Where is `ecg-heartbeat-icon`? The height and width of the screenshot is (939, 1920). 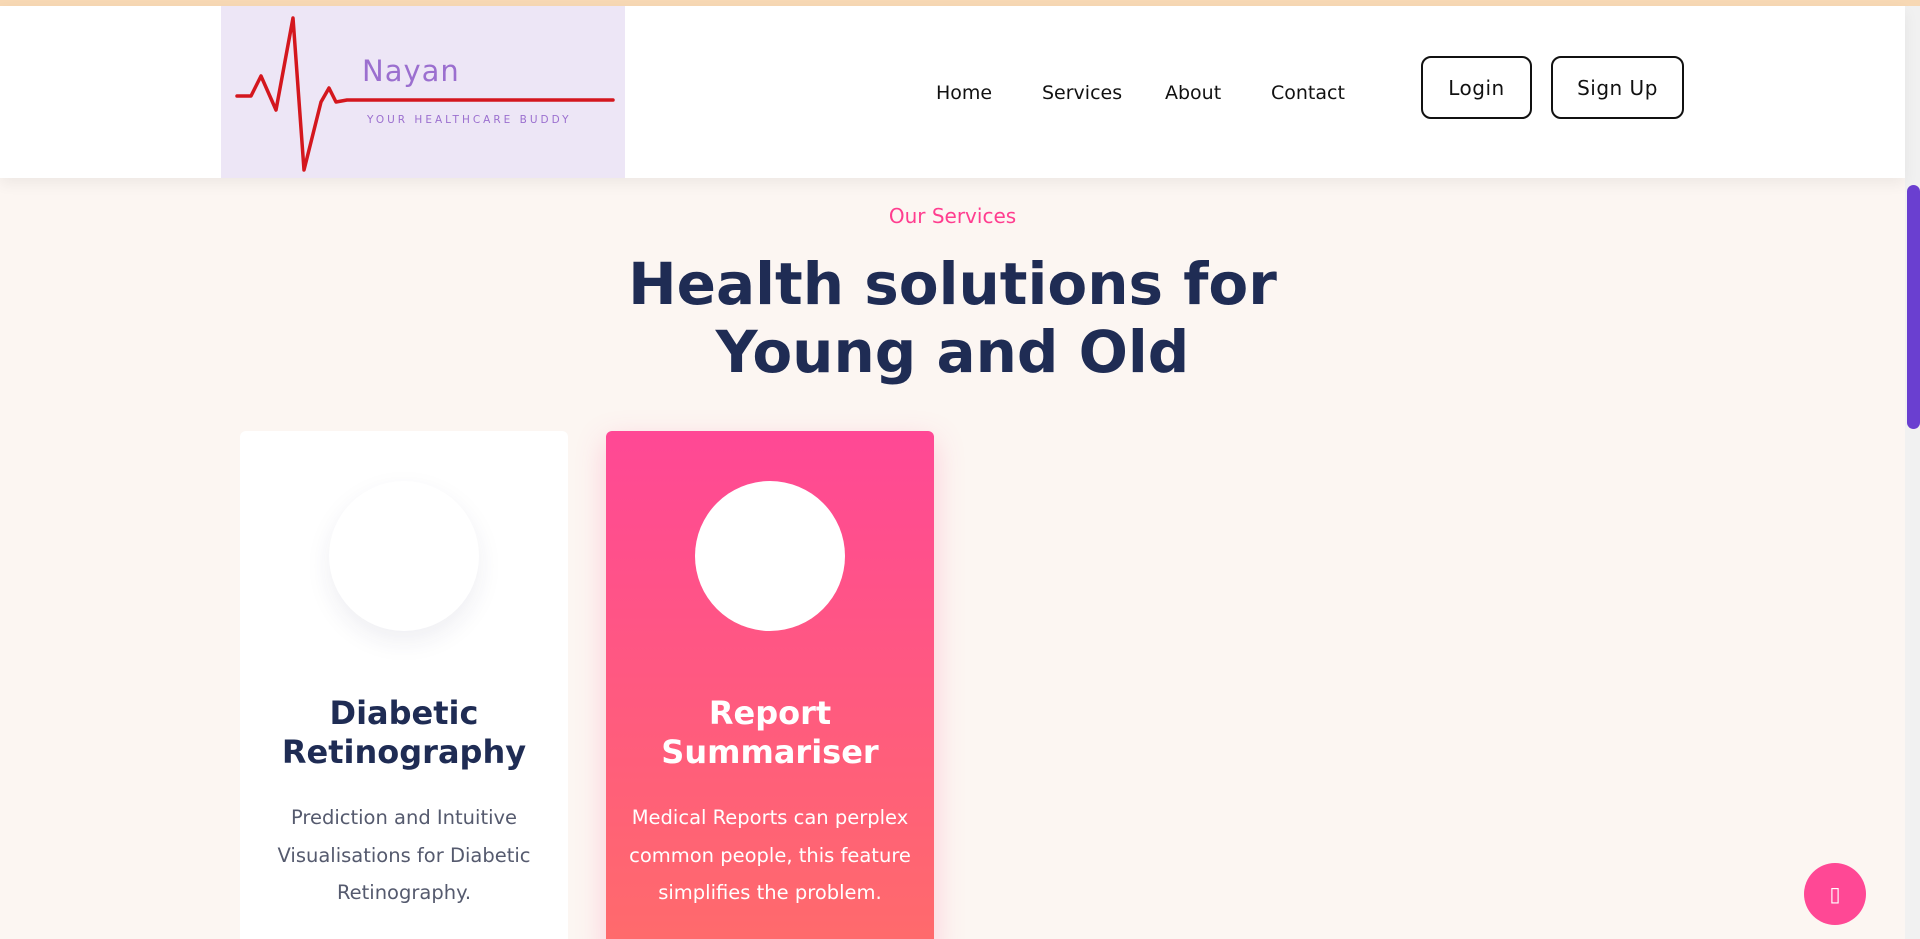 ecg-heartbeat-icon is located at coordinates (425, 94).